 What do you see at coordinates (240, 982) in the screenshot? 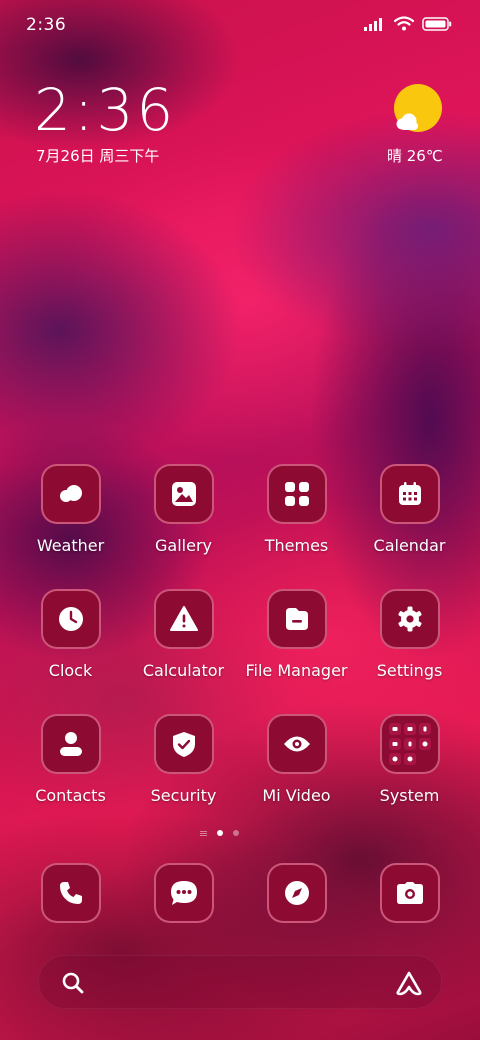
I see `search-bar` at bounding box center [240, 982].